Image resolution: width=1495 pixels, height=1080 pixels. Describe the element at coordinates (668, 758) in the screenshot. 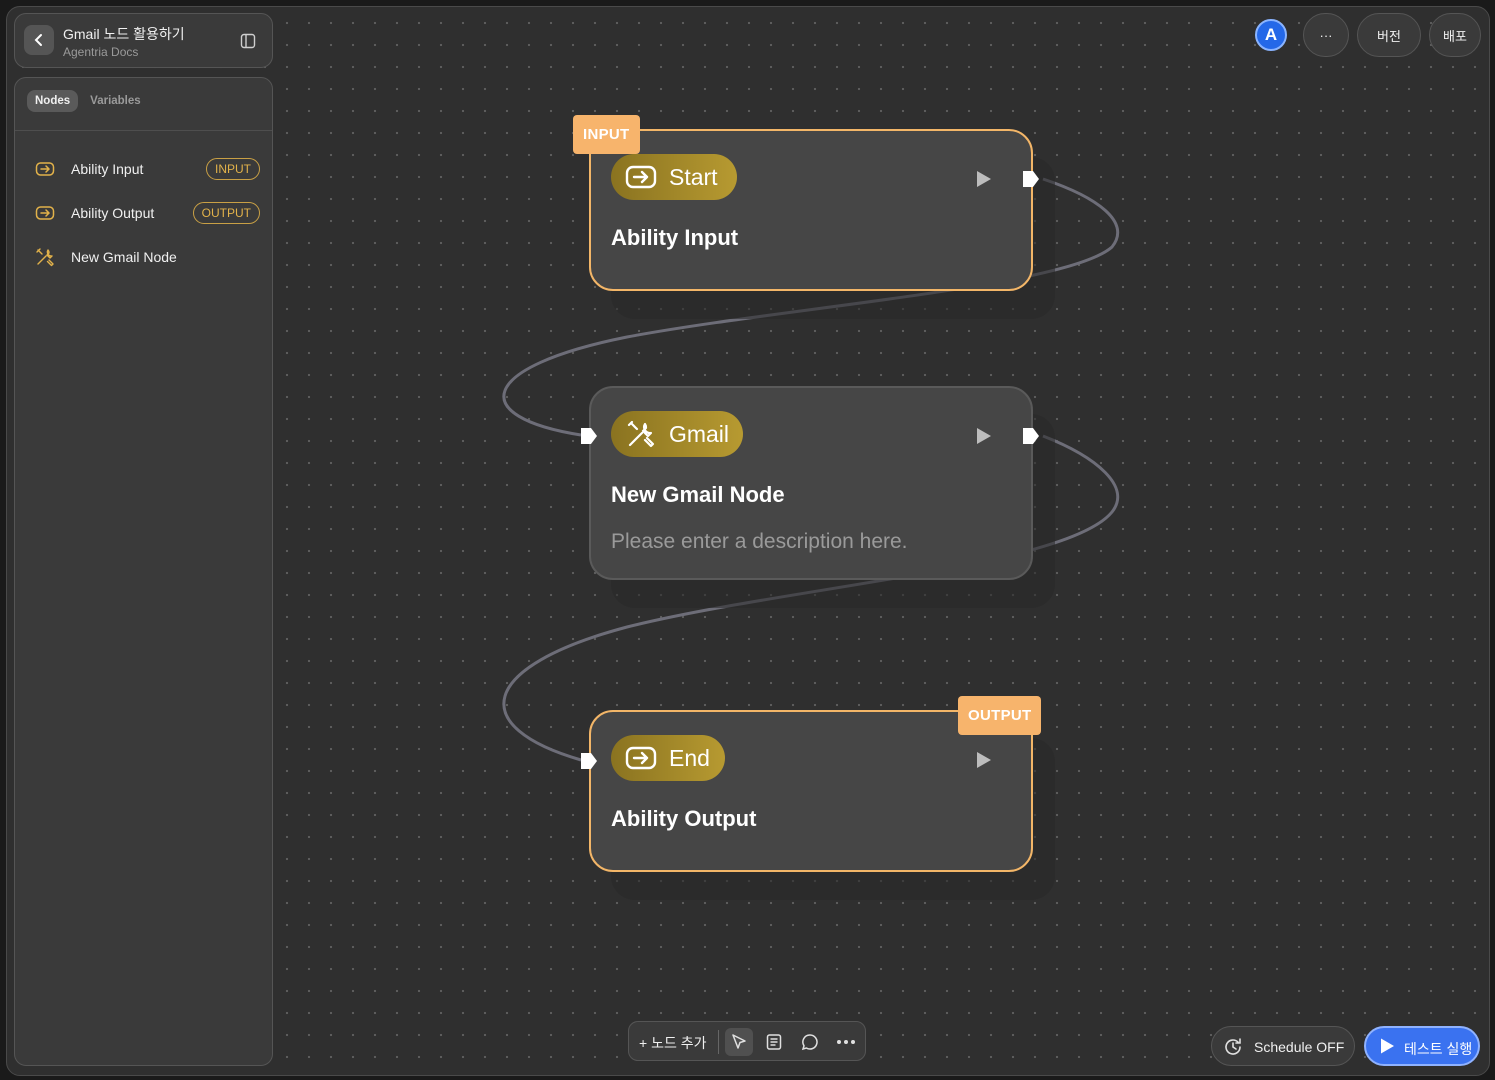

I see `end-pill: End` at that location.